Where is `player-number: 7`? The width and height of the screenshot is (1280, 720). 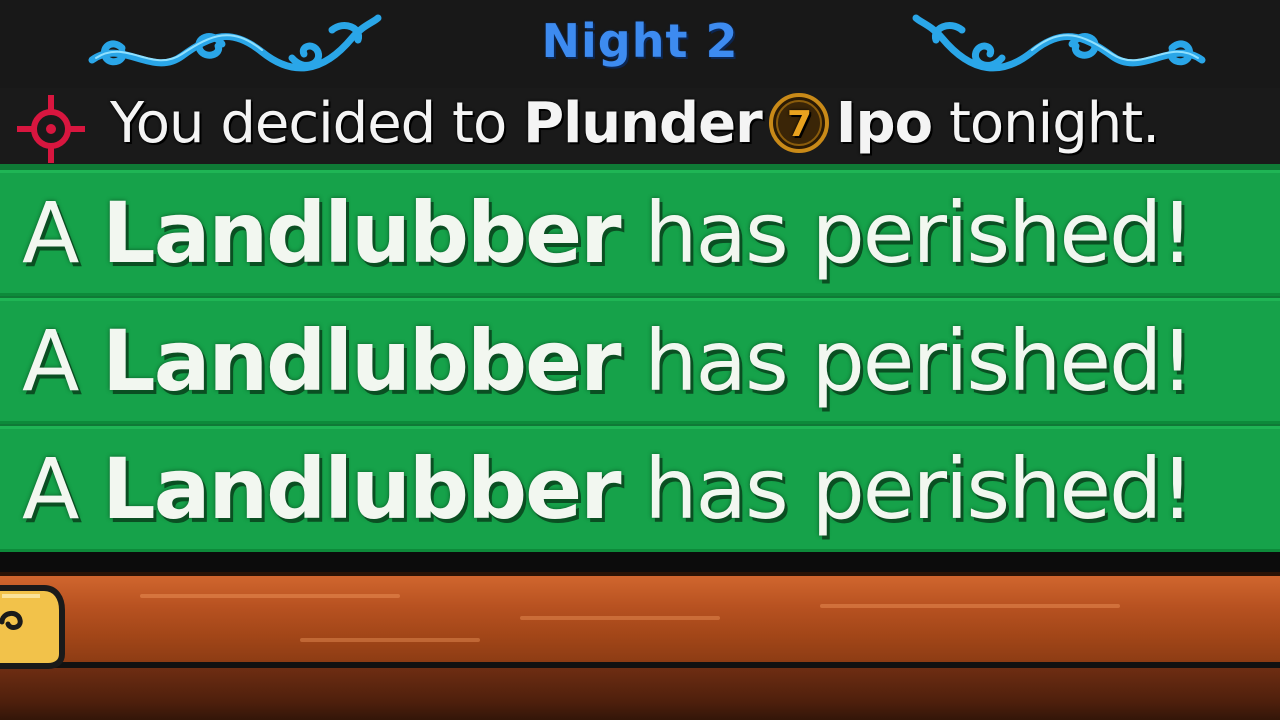 player-number: 7 is located at coordinates (799, 124).